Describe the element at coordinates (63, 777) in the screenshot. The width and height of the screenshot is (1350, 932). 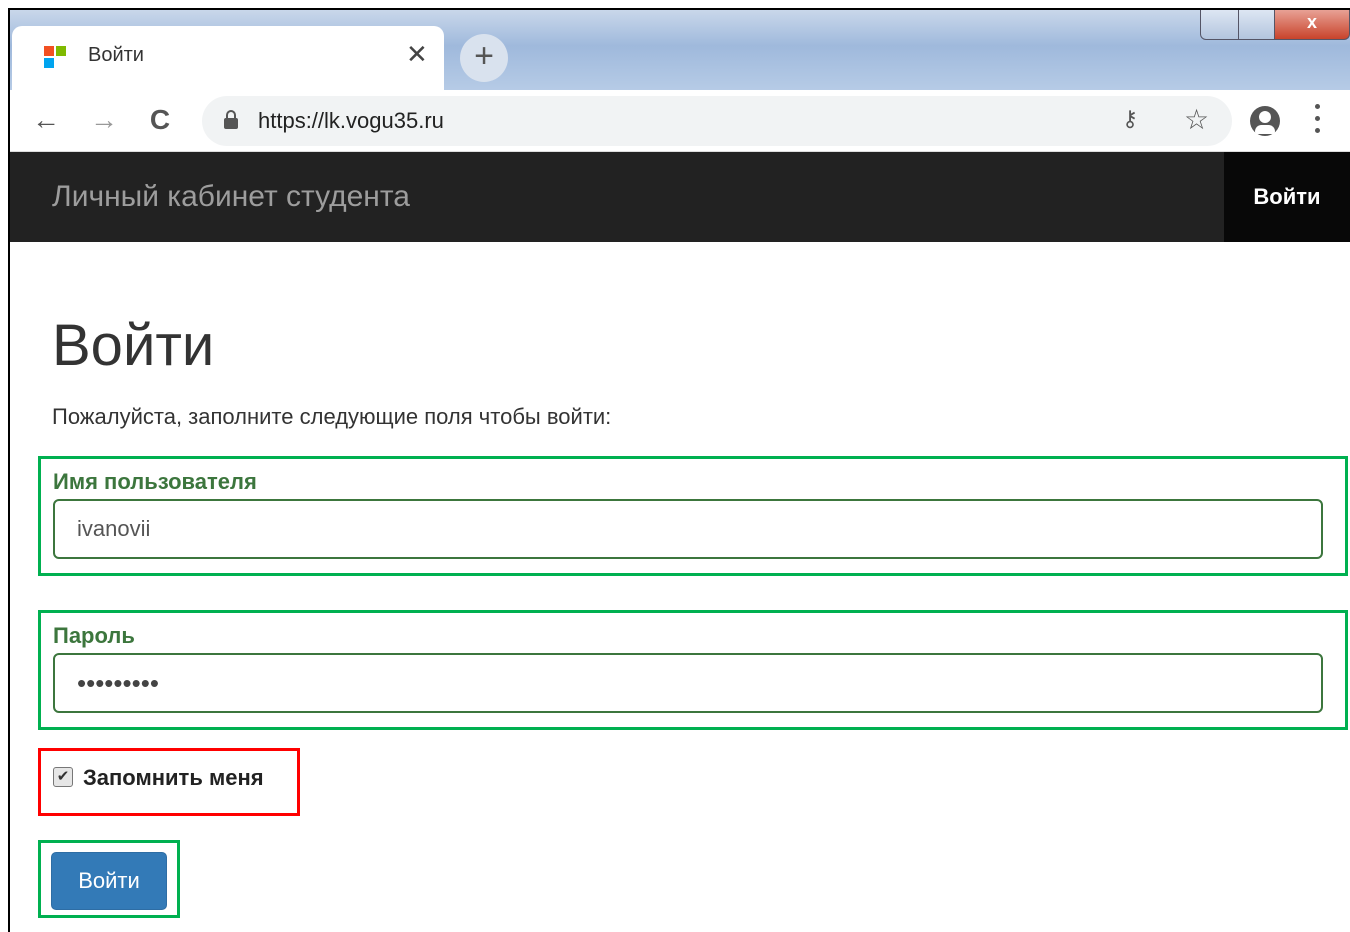
I see `remember-checkbox: ✔` at that location.